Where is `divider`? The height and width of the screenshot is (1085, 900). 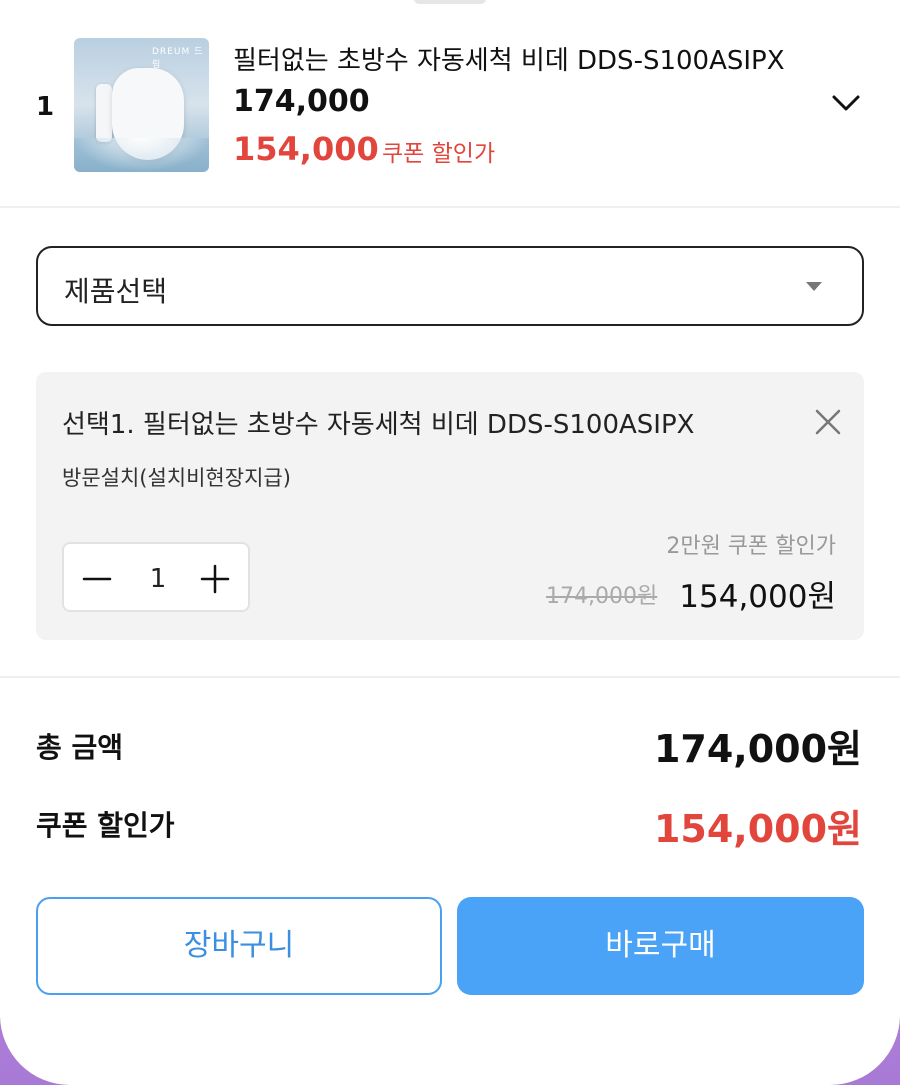 divider is located at coordinates (450, 677).